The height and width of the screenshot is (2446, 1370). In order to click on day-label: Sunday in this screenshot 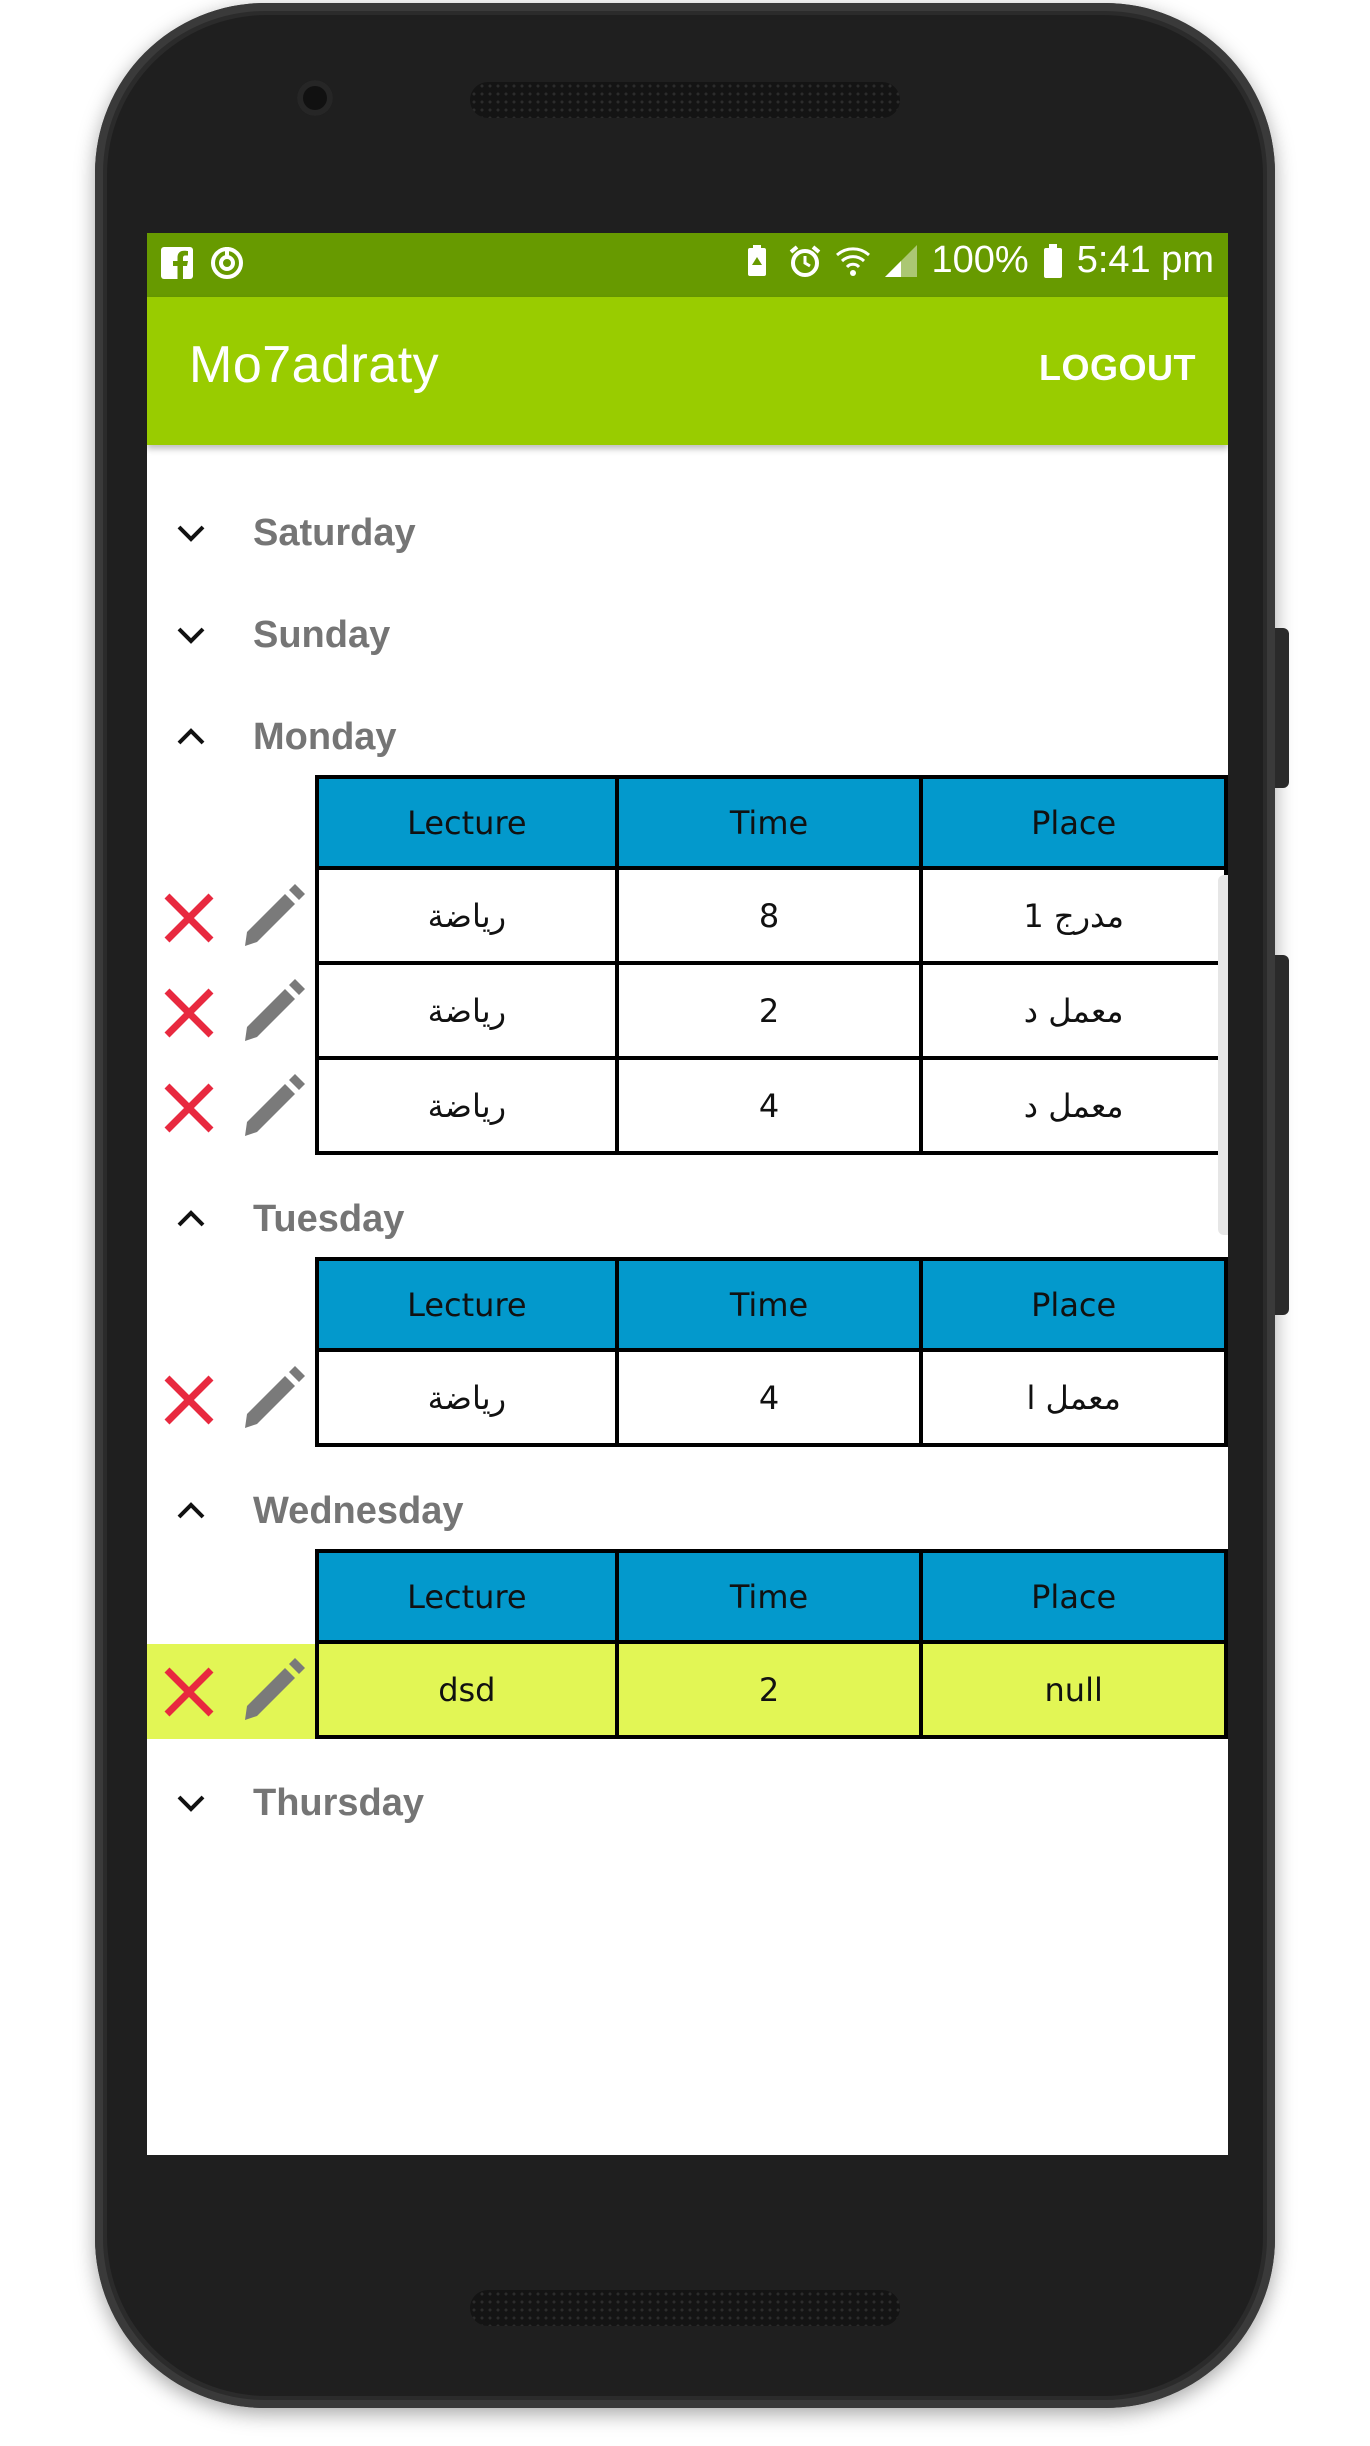, I will do `click(322, 634)`.